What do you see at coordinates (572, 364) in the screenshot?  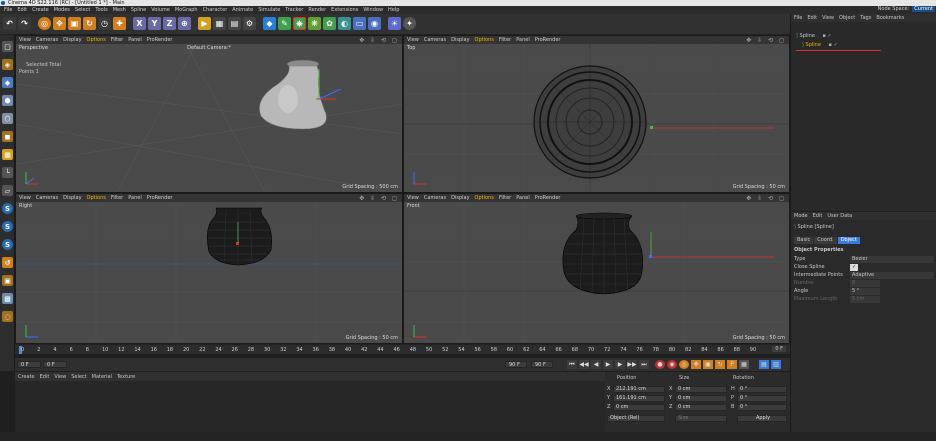 I see `go-to-start-icon: ⏮` at bounding box center [572, 364].